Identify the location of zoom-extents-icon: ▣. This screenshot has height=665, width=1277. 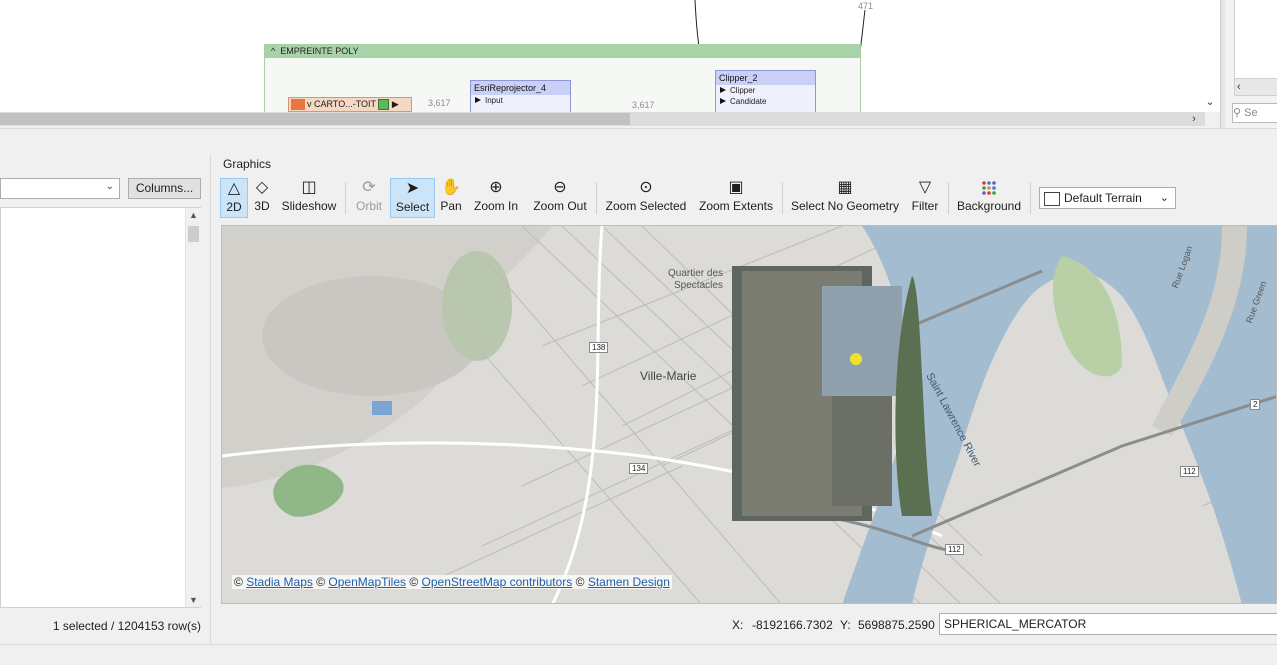
(736, 187).